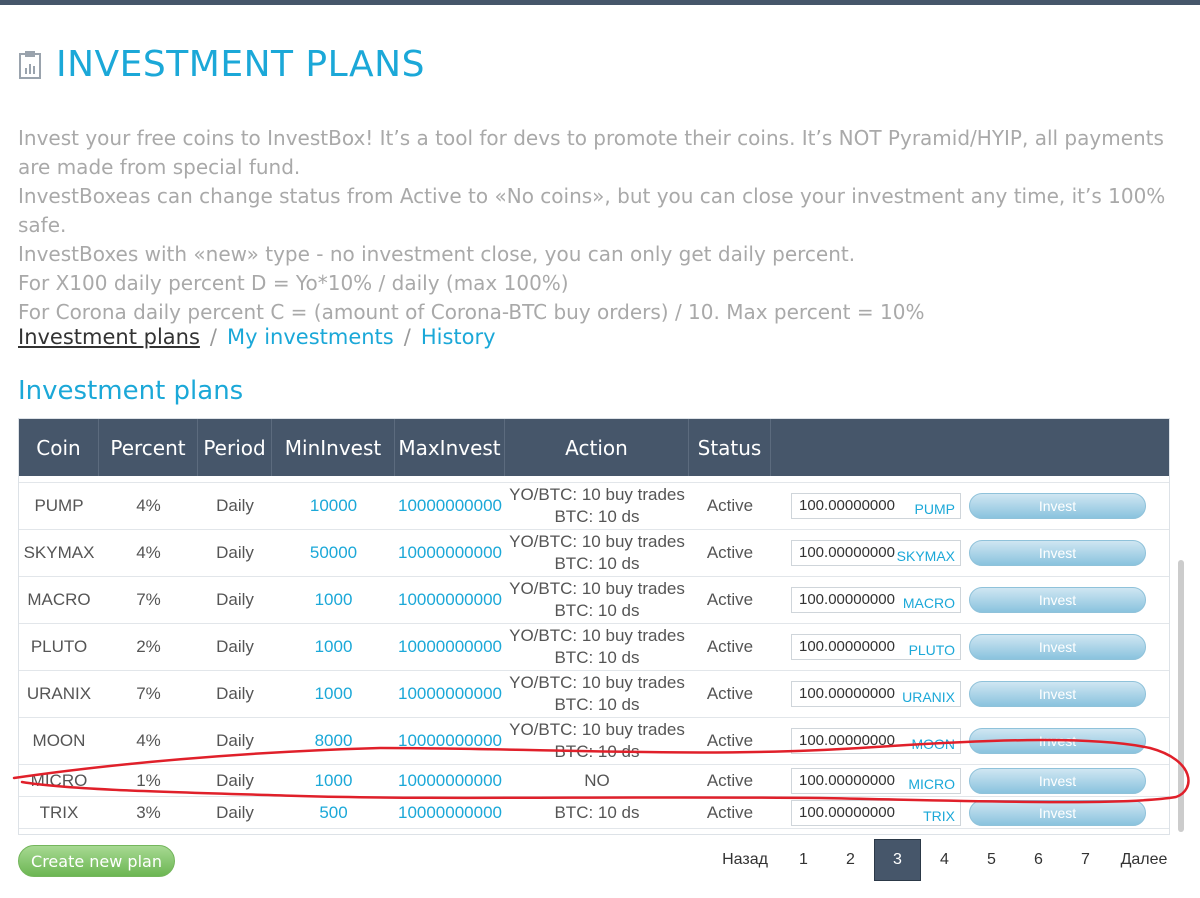 The width and height of the screenshot is (1200, 898). I want to click on amount-input: 100.00000000 PUMP, so click(876, 506).